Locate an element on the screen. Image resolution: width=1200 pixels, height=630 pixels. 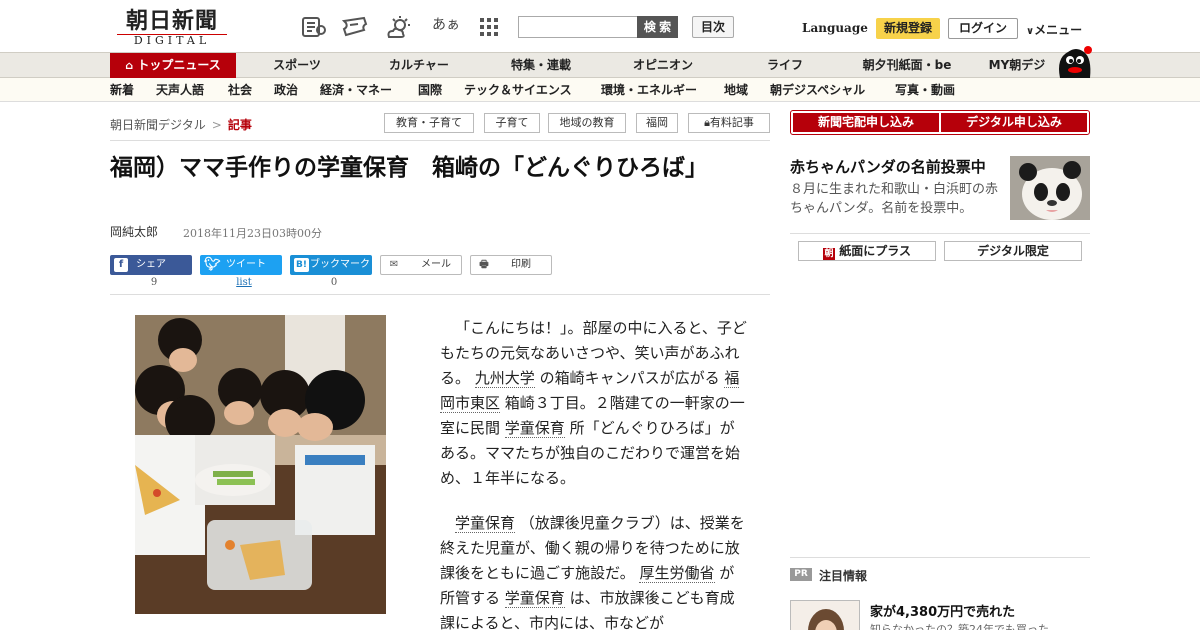
nav-region: 地域 is located at coordinates (736, 90).